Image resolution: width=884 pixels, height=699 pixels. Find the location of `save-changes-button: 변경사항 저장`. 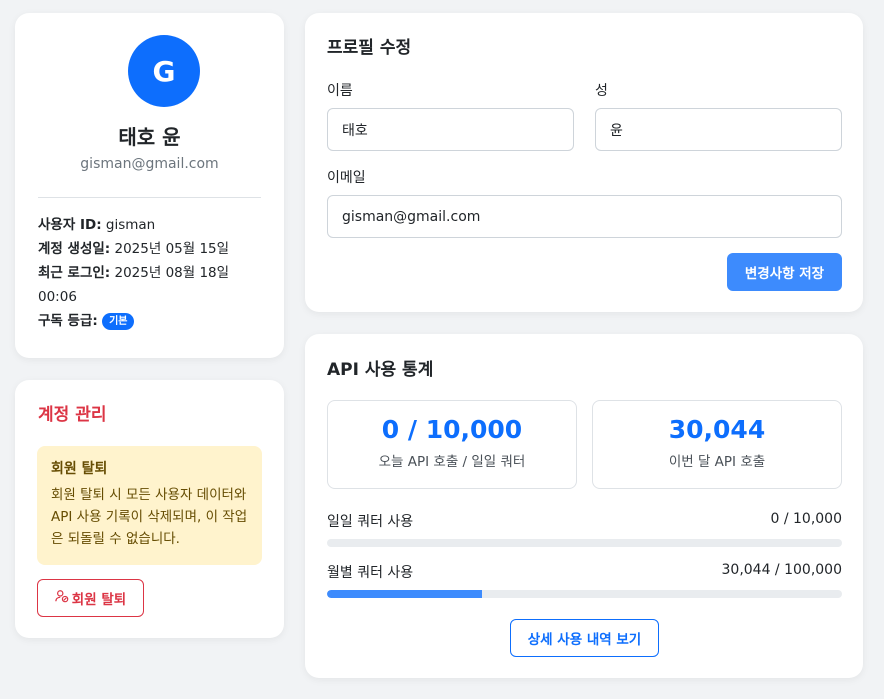

save-changes-button: 변경사항 저장 is located at coordinates (784, 272).